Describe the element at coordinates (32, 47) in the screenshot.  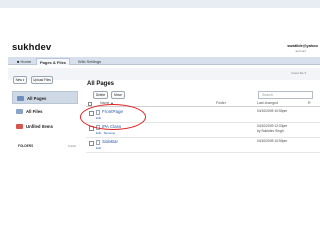
I see `site-title: sukhdev` at that location.